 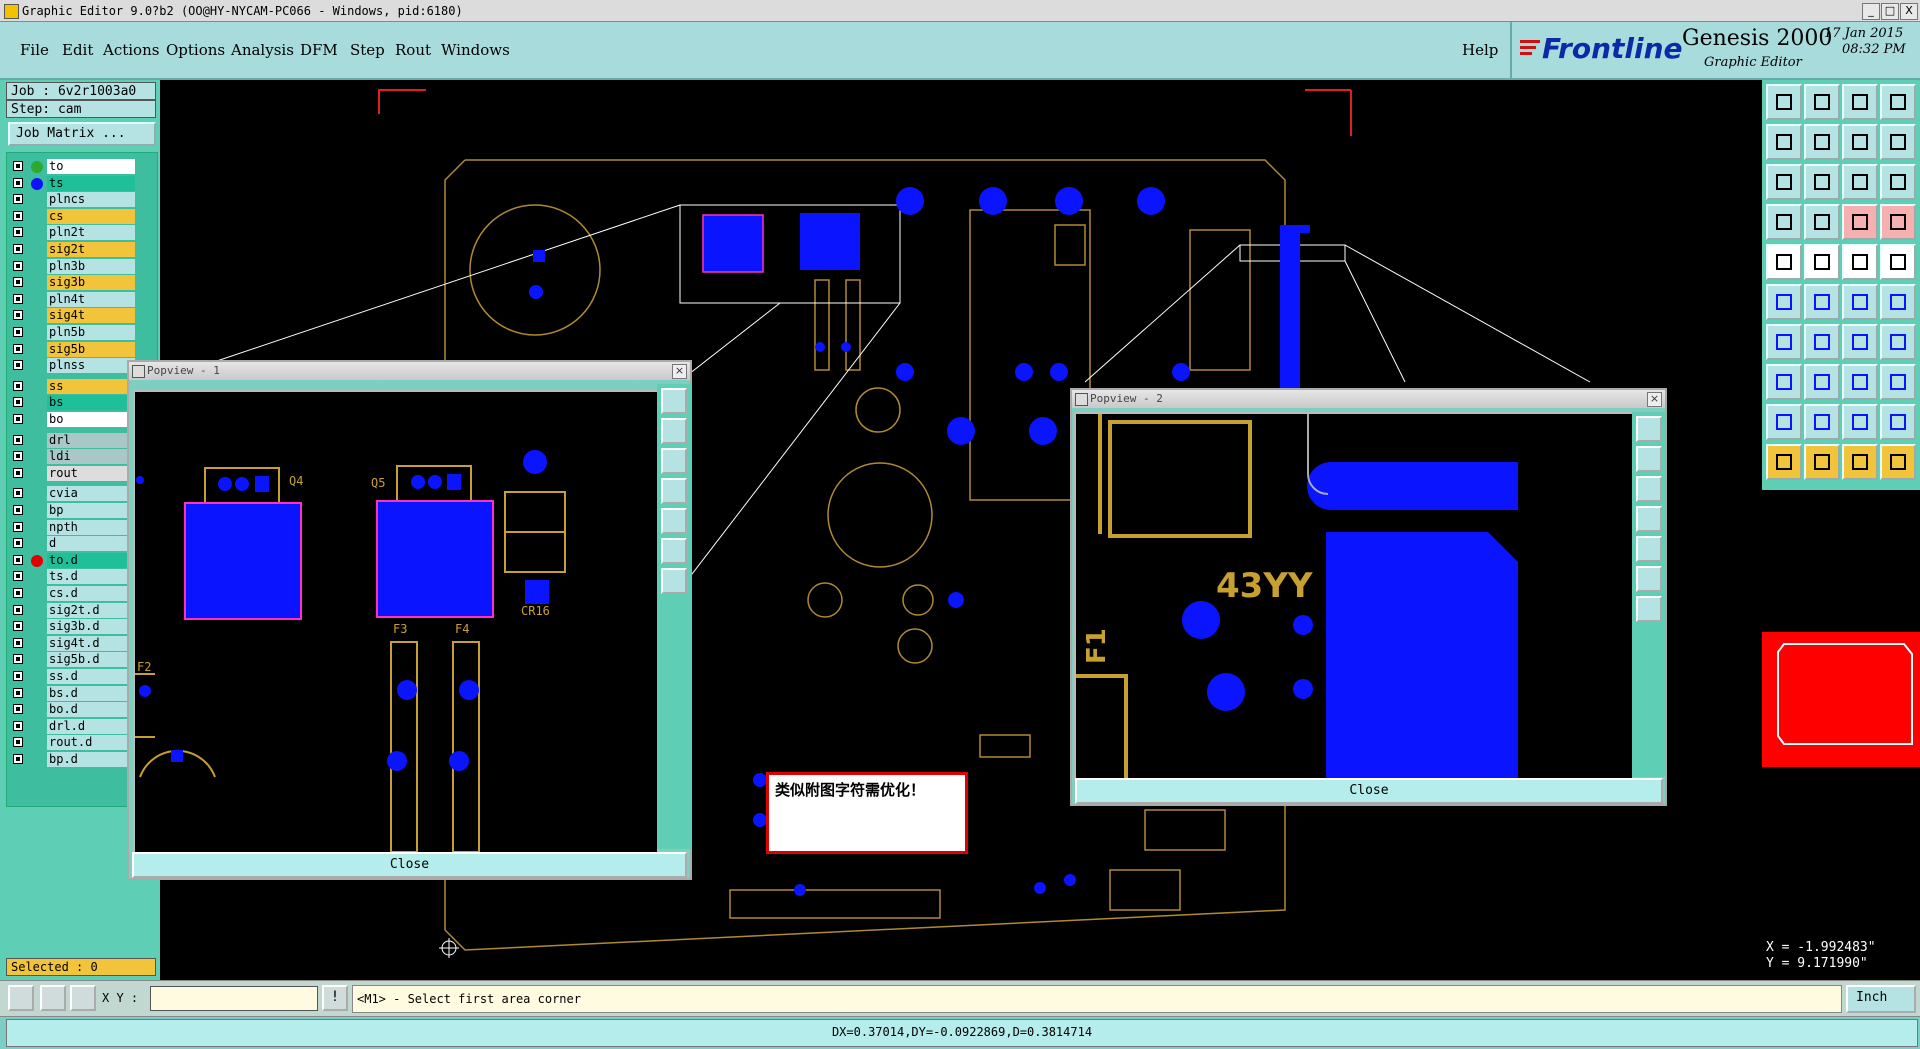 I want to click on popview-1-pan-left-button, so click(x=674, y=491).